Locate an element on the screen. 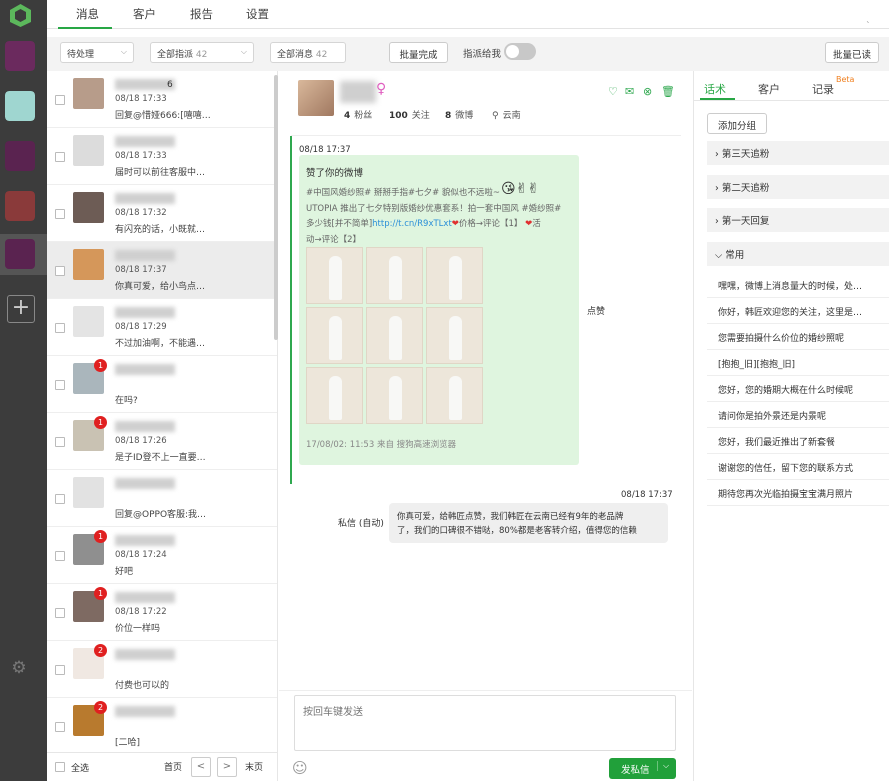  last-page-link: 末页 is located at coordinates (254, 766).